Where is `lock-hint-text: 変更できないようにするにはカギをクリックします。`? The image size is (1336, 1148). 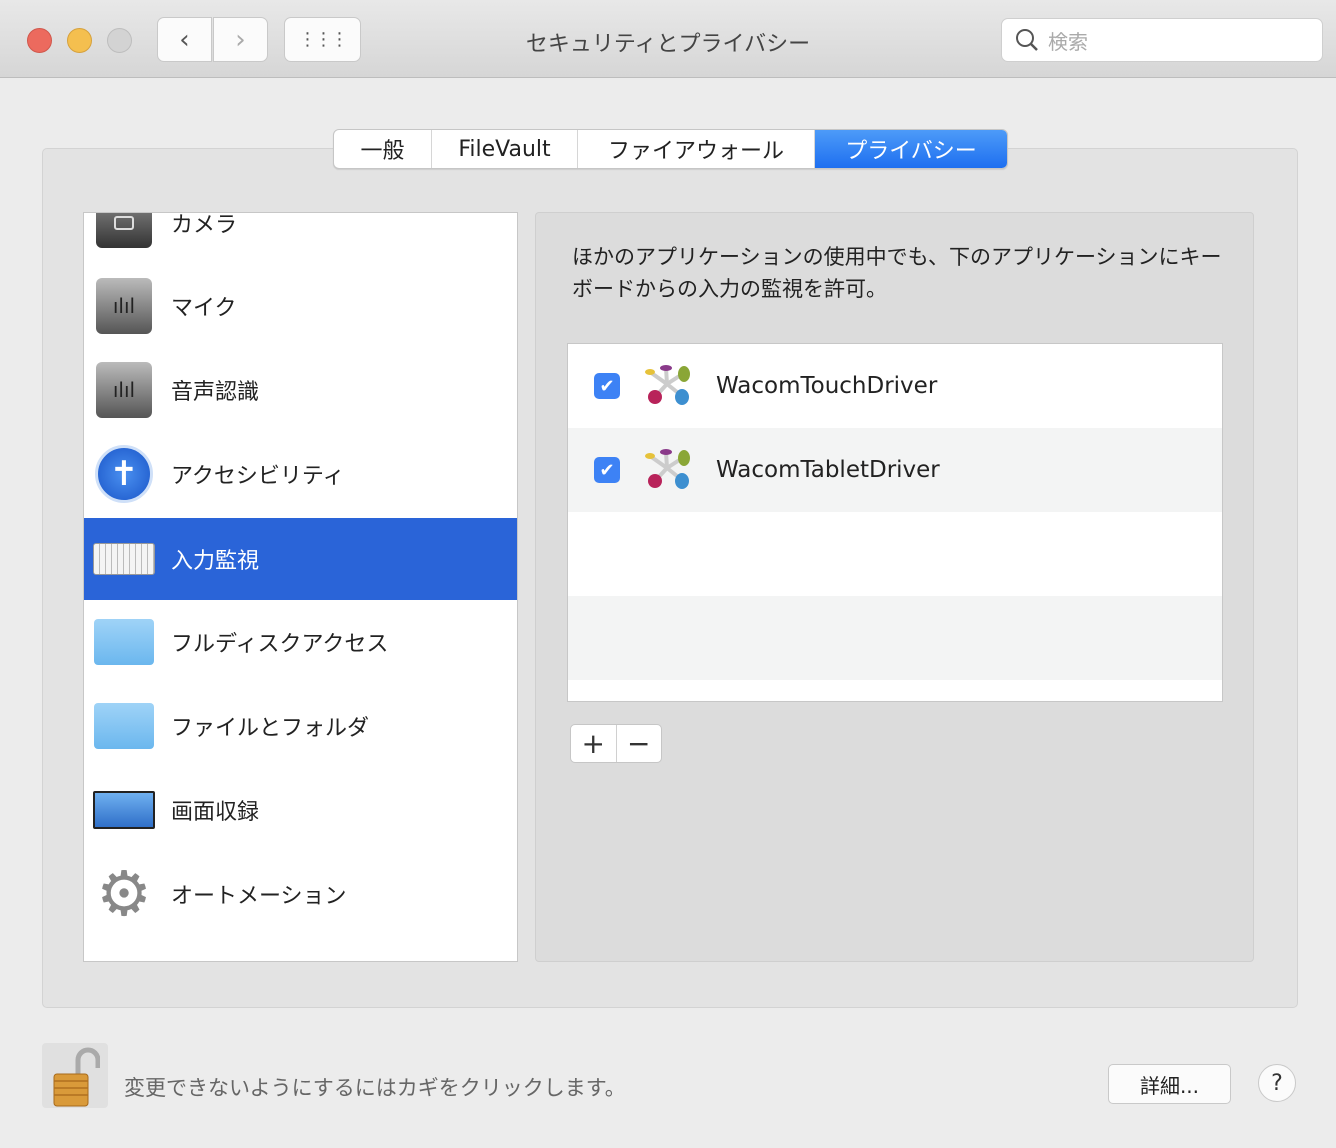
lock-hint-text: 変更できないようにするにはカギをクリックします。 is located at coordinates (375, 1088).